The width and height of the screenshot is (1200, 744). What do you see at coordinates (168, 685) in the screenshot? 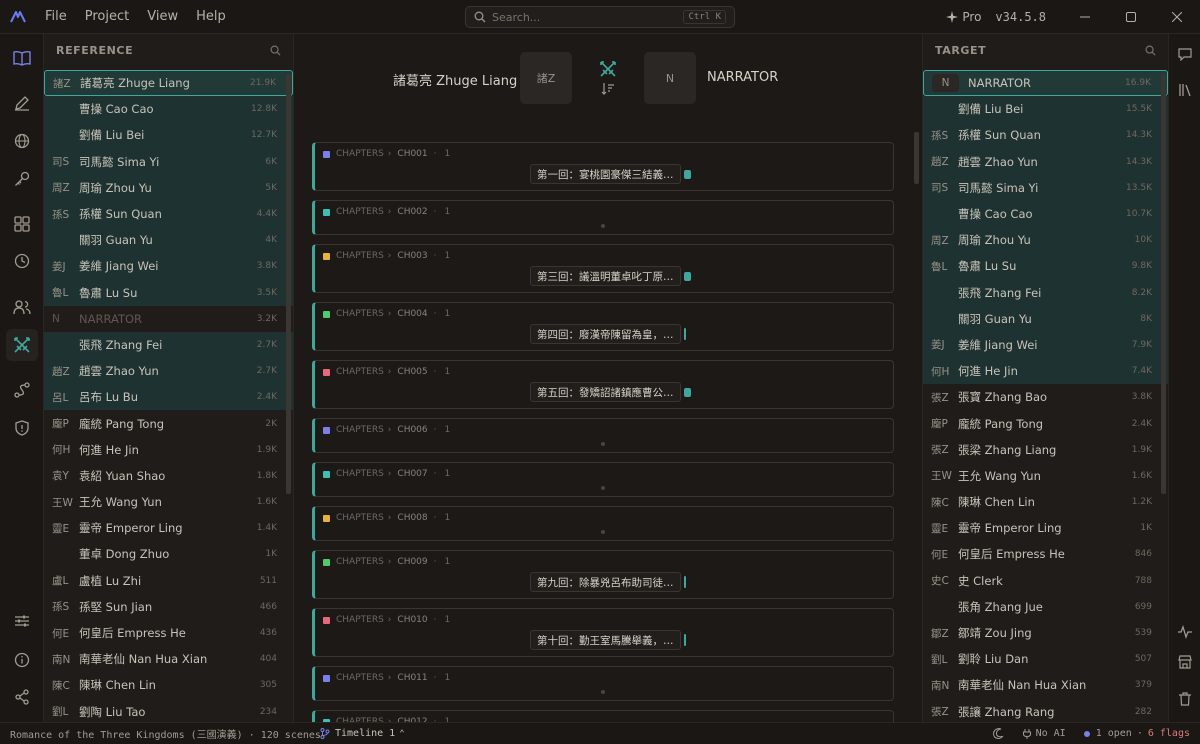
I see `list-item: 陳C 陳琳 Chen Lin 305` at bounding box center [168, 685].